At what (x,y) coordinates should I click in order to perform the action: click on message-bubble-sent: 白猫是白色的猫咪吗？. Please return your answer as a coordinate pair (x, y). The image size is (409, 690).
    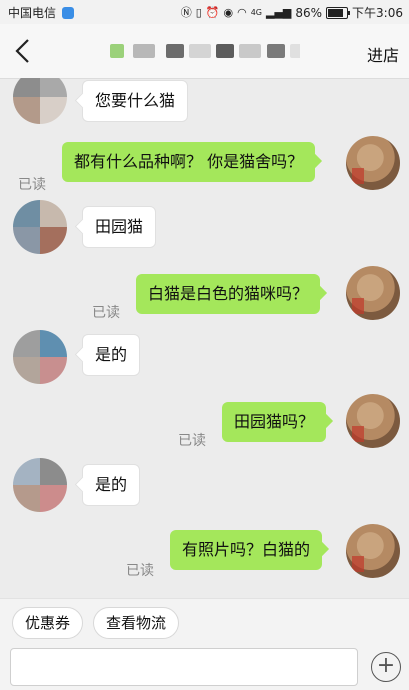
    Looking at the image, I should click on (228, 294).